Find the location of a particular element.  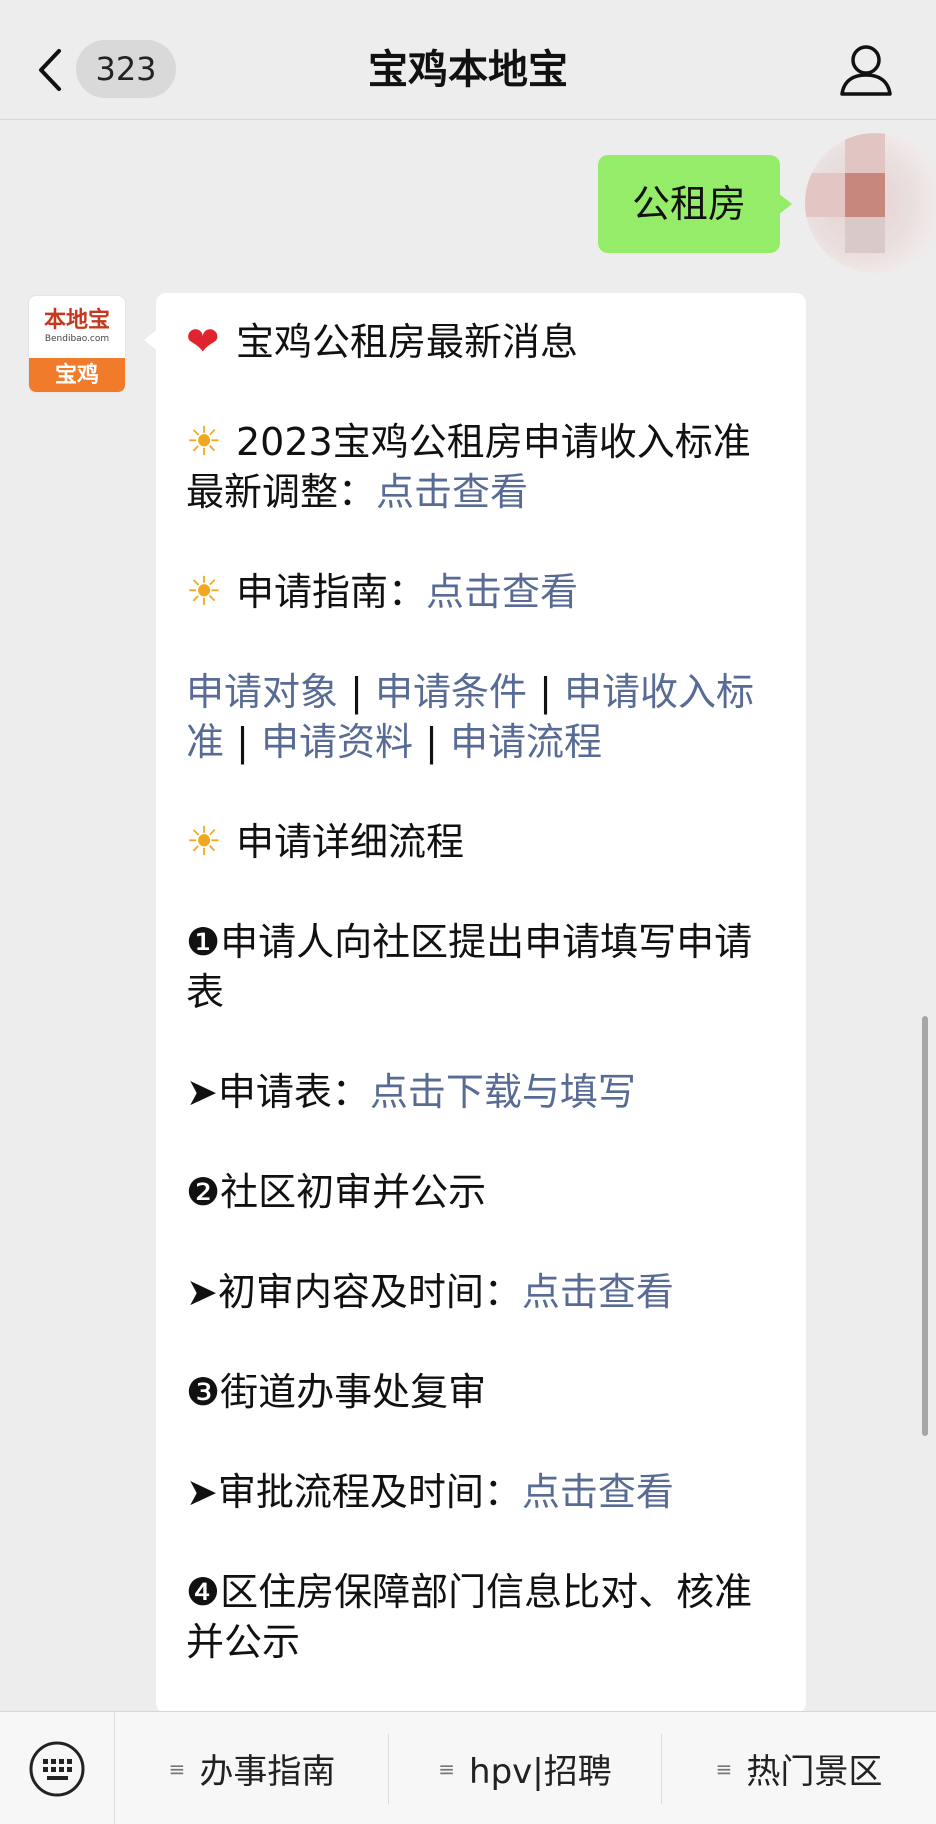

nav-header: 323 宝鸡本地宝 is located at coordinates (468, 60).